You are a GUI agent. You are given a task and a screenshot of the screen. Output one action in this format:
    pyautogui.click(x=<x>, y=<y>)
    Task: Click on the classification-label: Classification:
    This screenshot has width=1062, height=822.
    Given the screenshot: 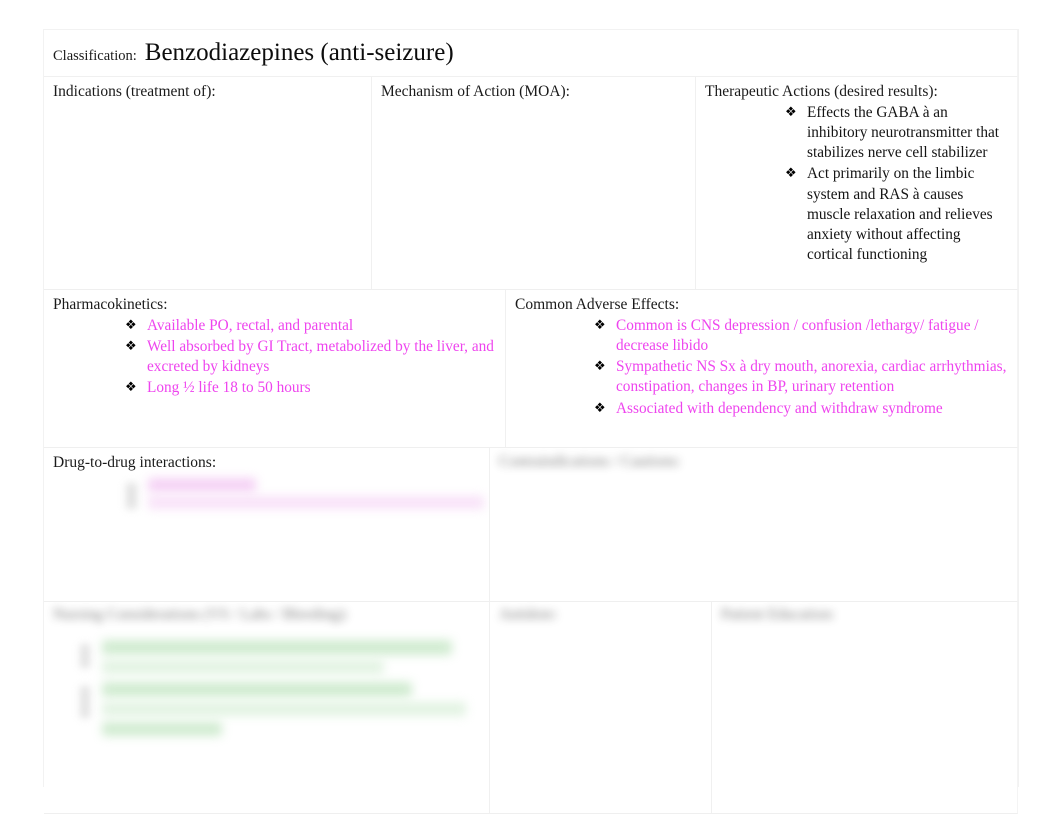 What is the action you would take?
    pyautogui.click(x=95, y=56)
    